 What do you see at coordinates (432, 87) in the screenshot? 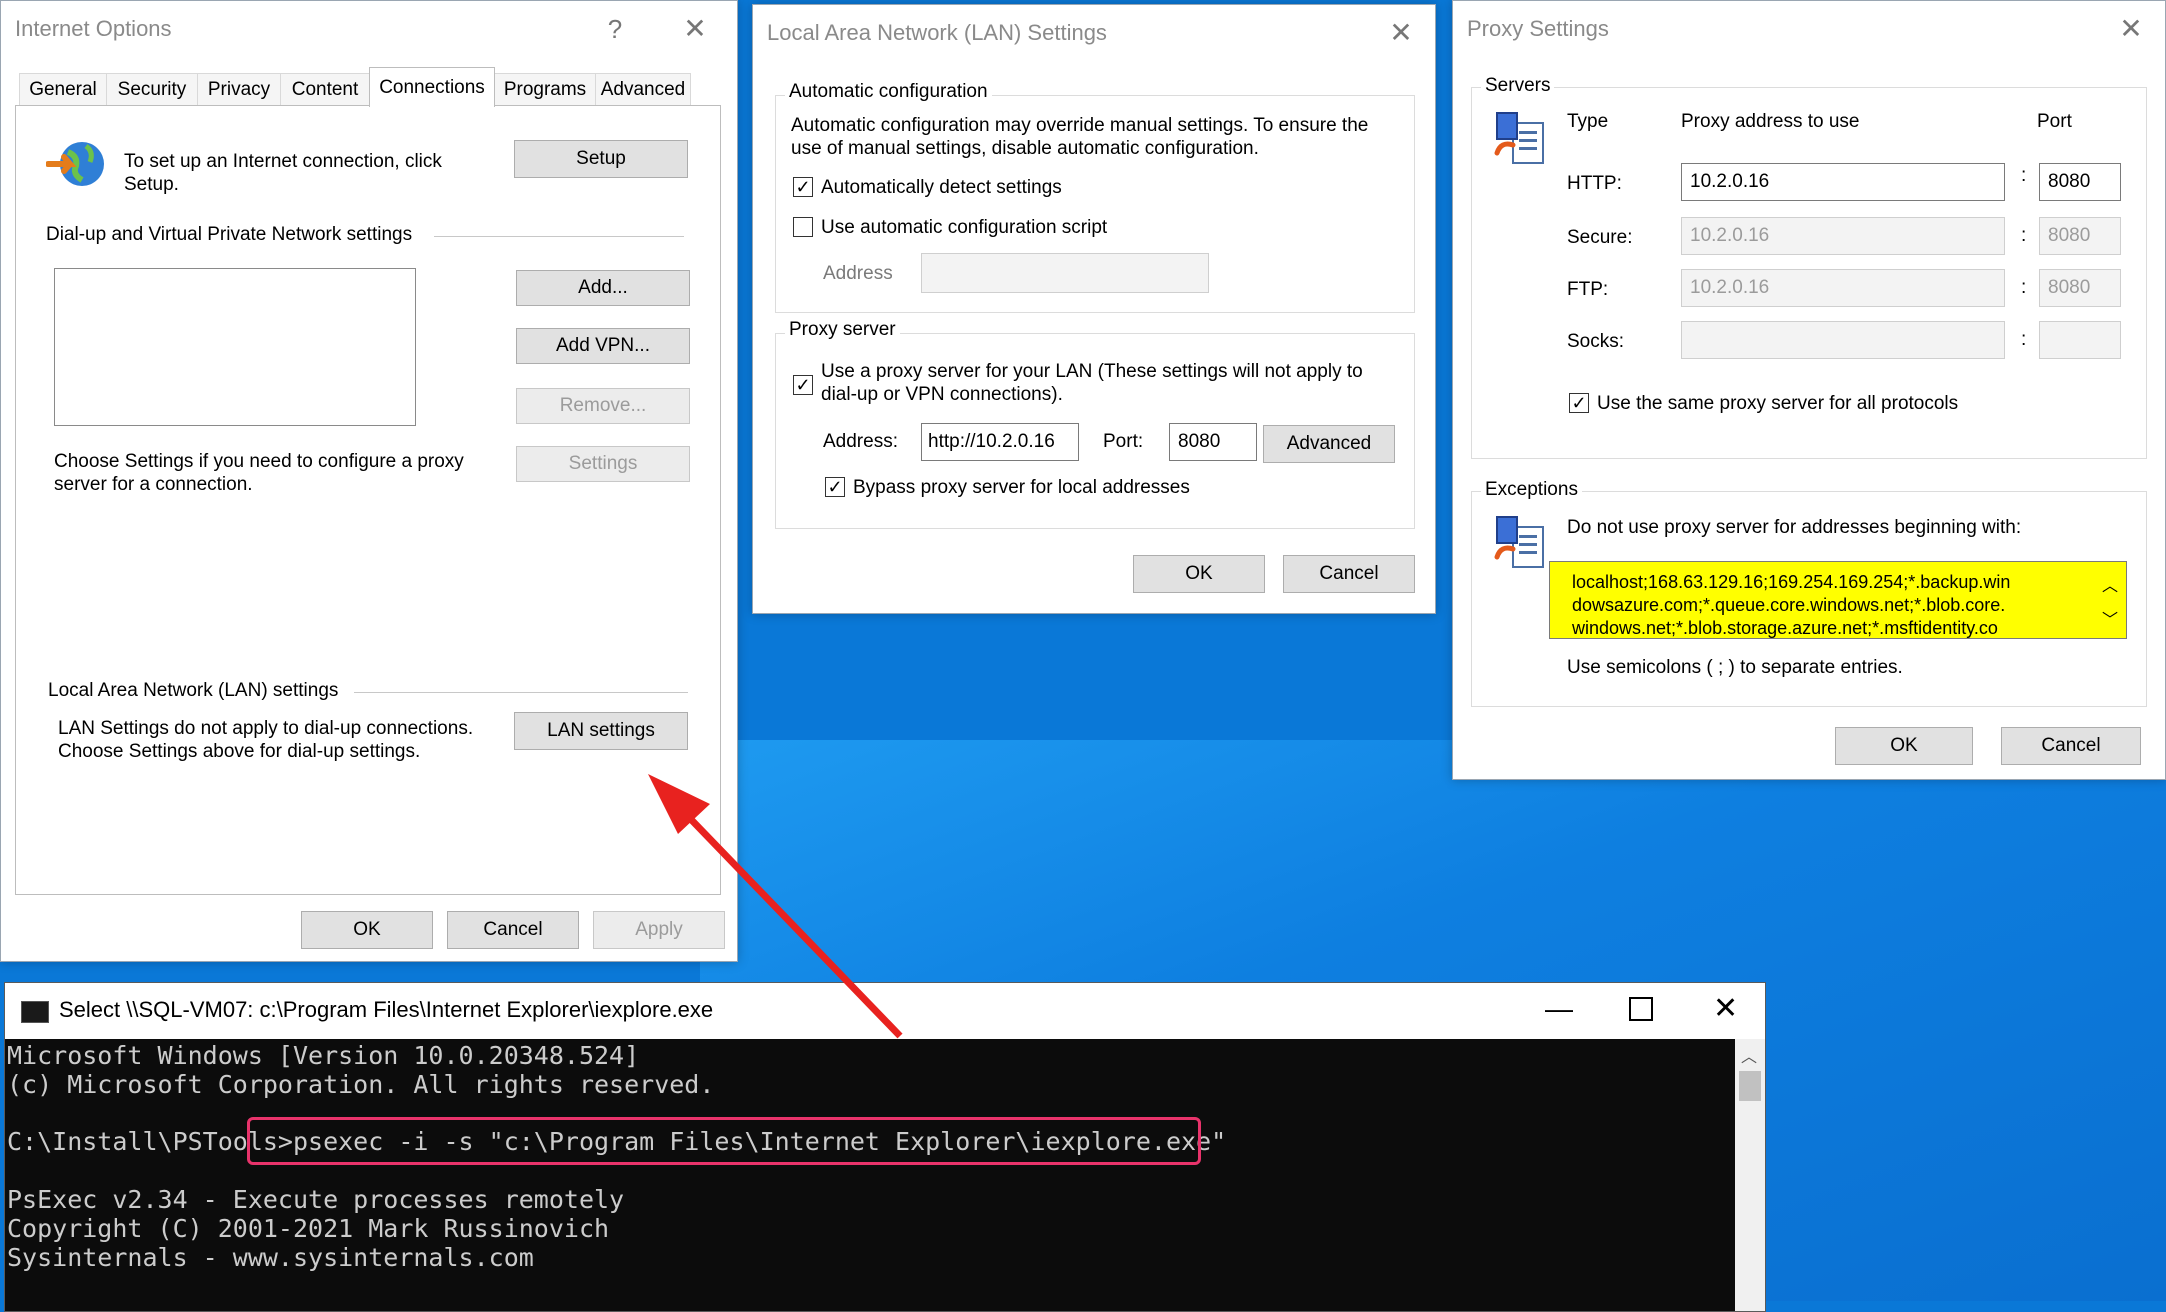
I see `tab-connections: Connections` at bounding box center [432, 87].